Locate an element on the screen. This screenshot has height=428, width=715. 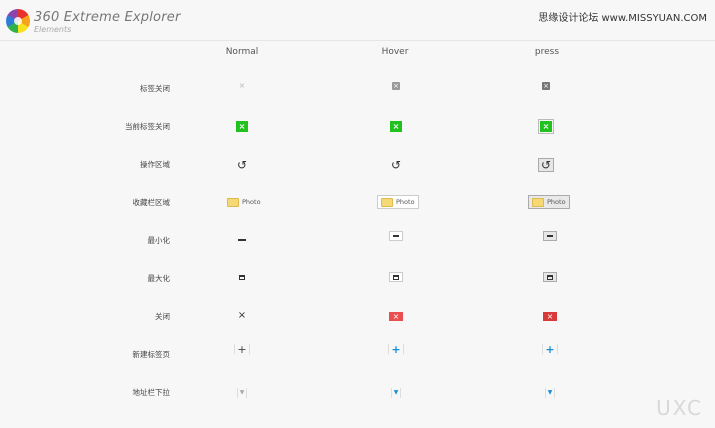
favorite-item-press: Photo is located at coordinates (549, 202).